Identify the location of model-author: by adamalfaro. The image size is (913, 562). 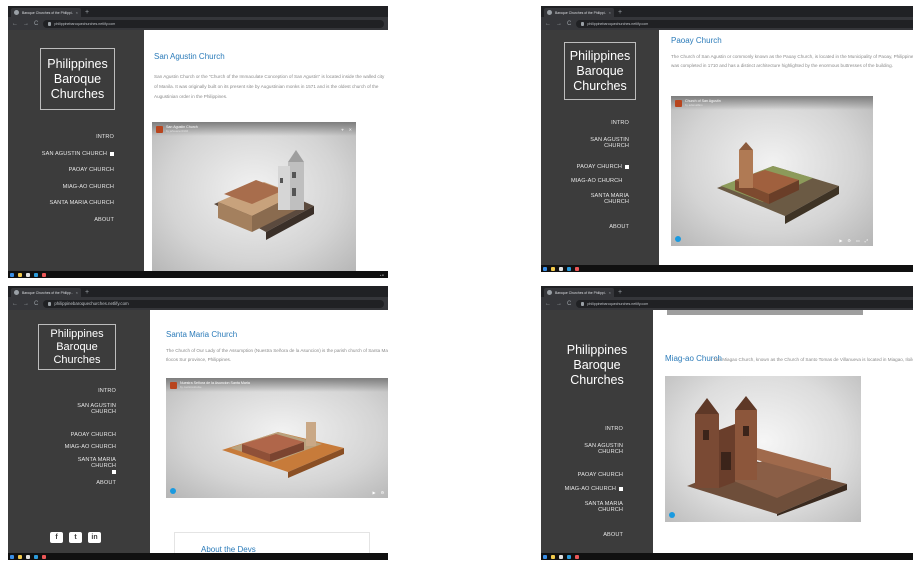
(703, 105).